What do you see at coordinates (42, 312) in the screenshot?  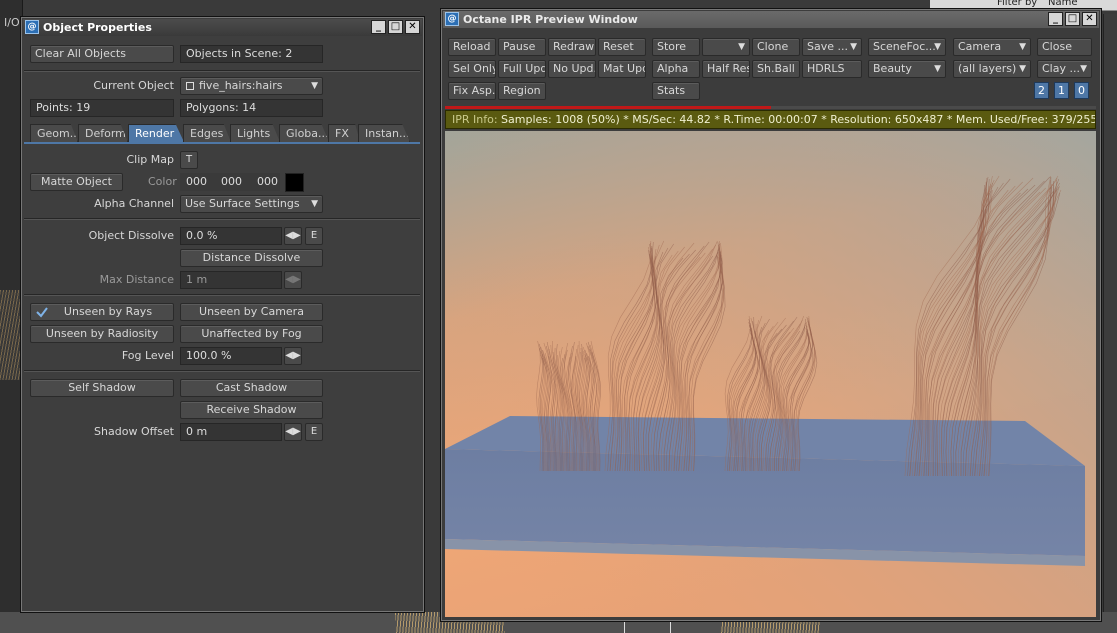 I see `checkmark-icon` at bounding box center [42, 312].